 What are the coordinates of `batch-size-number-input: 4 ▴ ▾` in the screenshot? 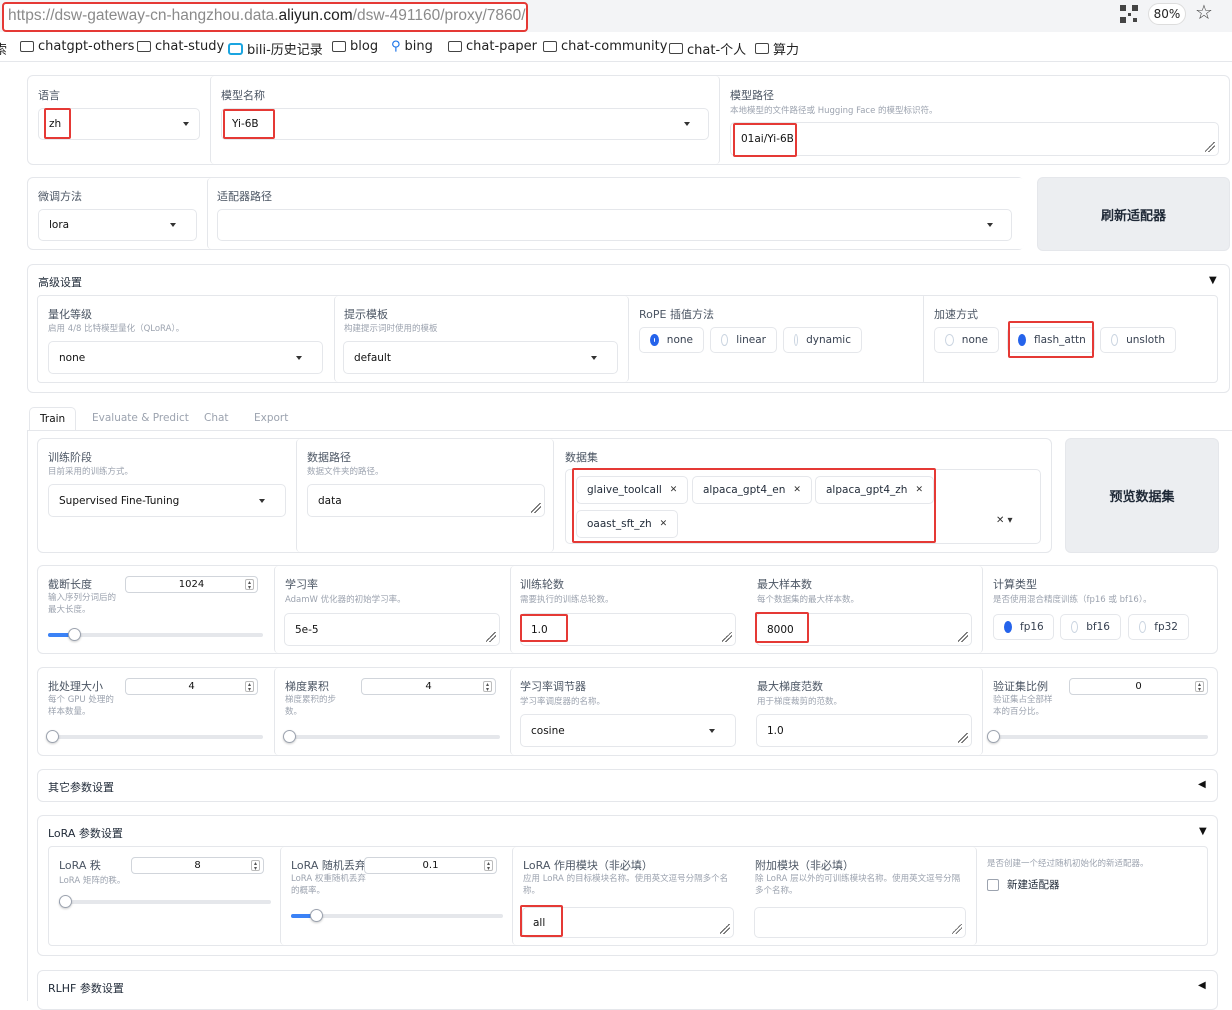 It's located at (191, 686).